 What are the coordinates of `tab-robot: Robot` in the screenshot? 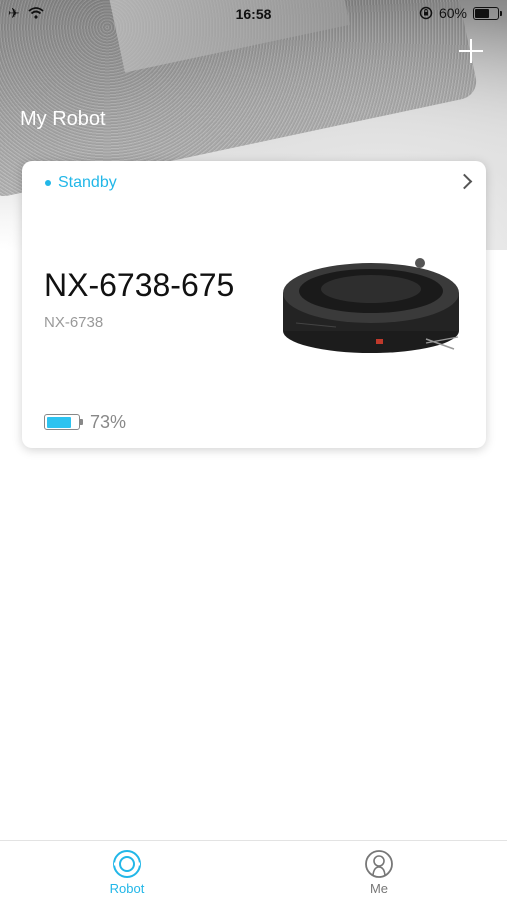 It's located at (127, 872).